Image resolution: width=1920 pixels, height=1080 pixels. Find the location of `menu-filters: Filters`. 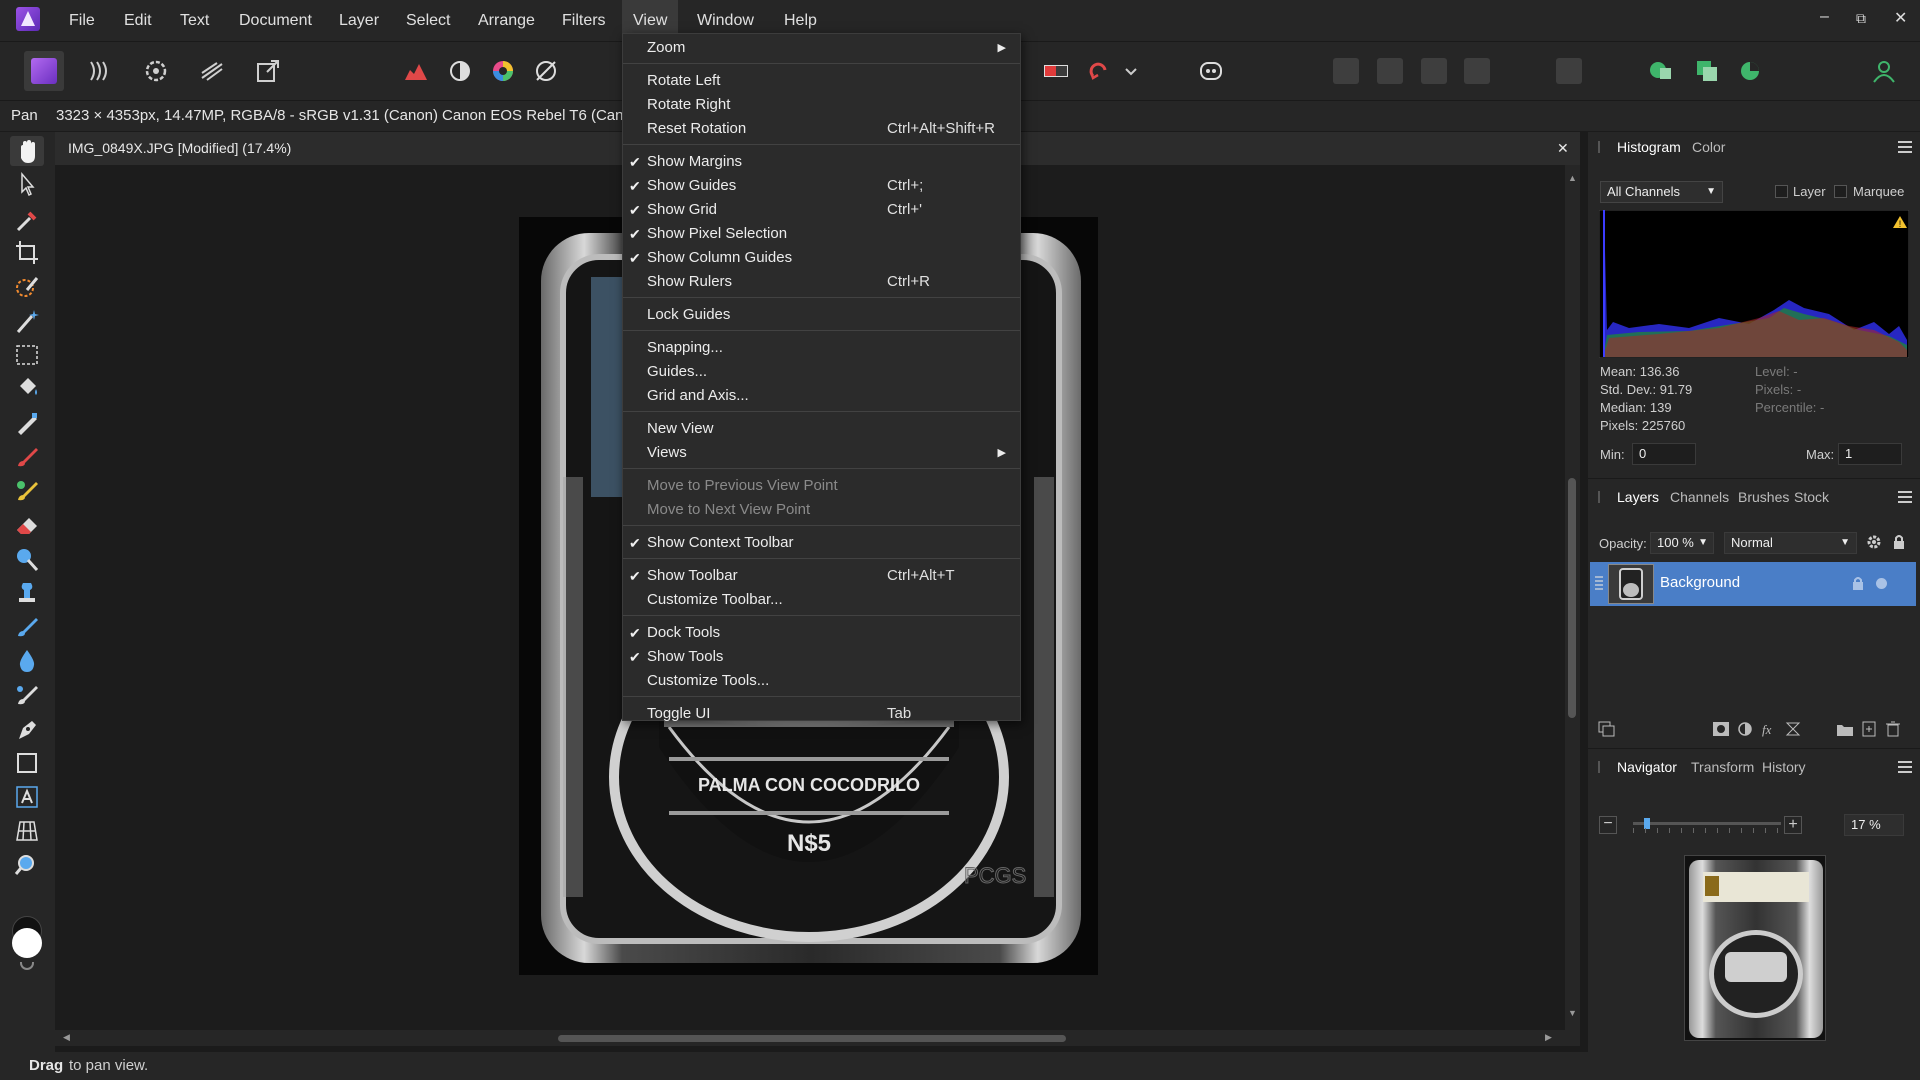

menu-filters: Filters is located at coordinates (584, 20).